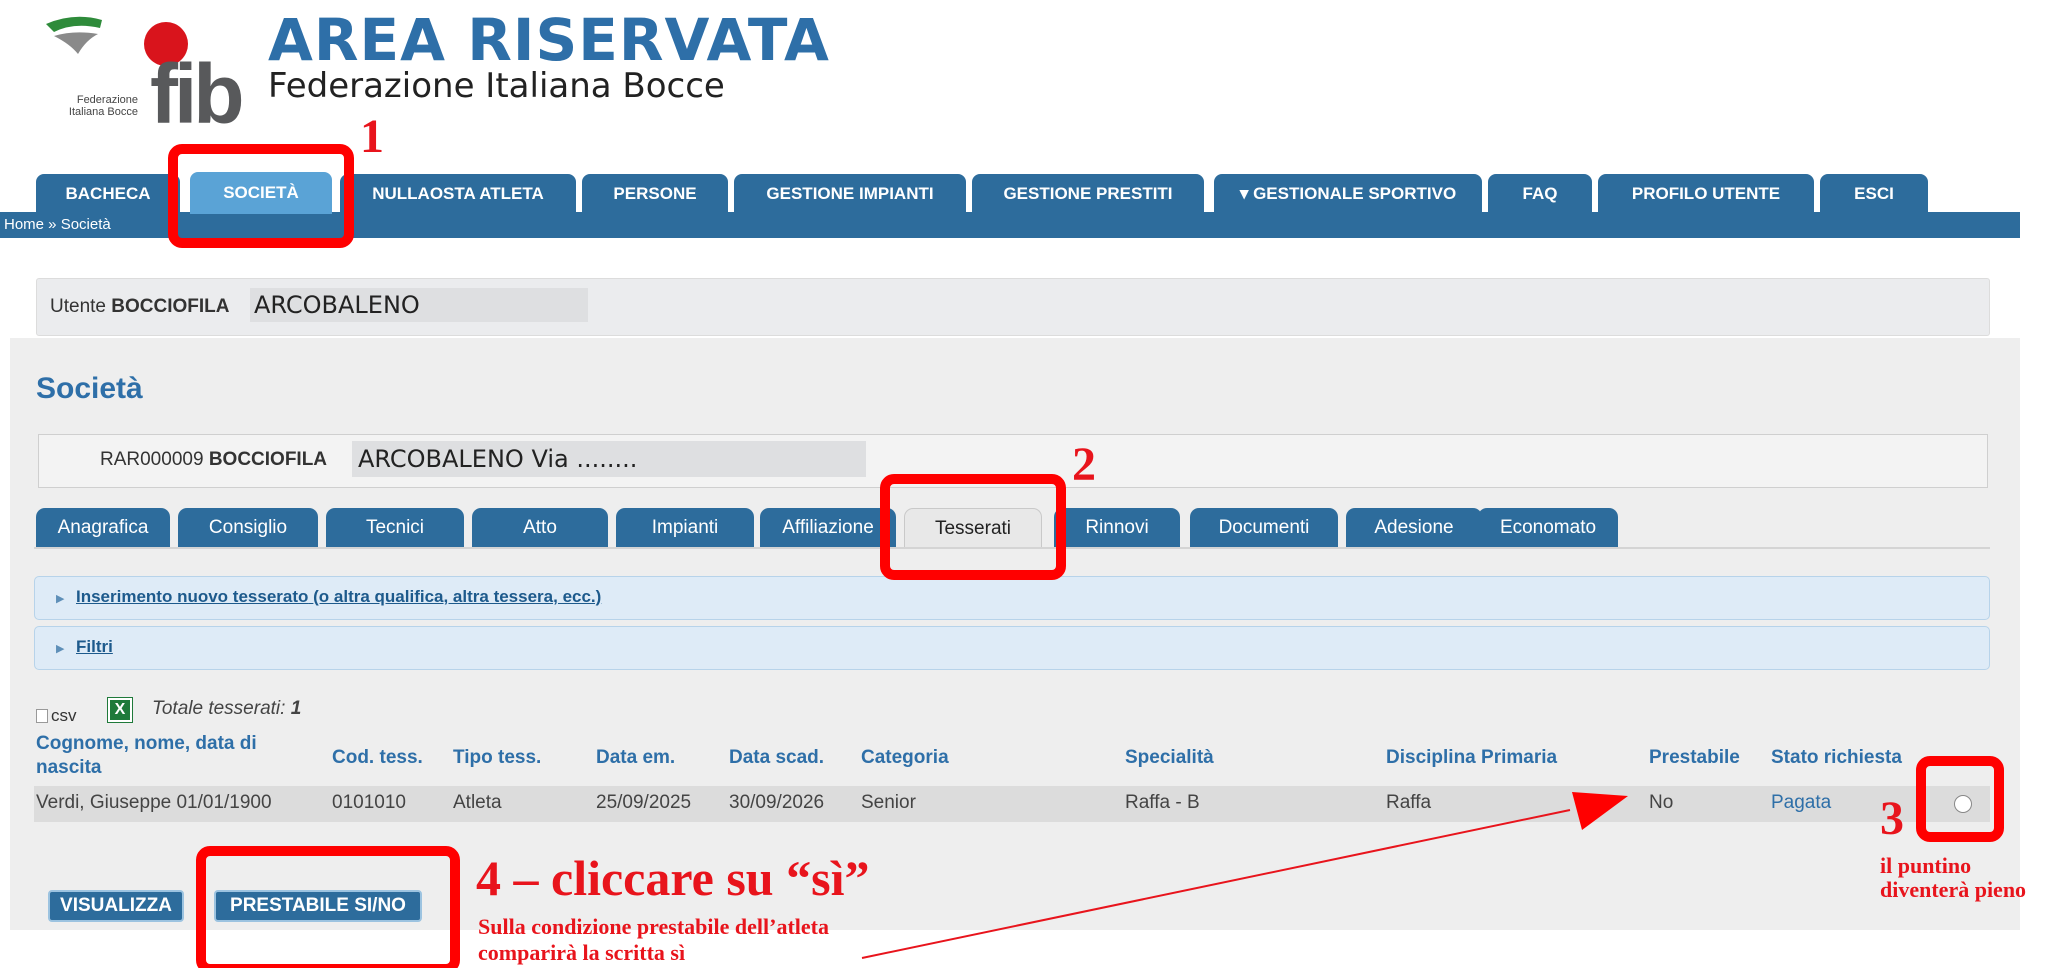 The image size is (2058, 968). Describe the element at coordinates (192, 596) in the screenshot. I see `new-member-link: Inserimento nuovo tesserato` at that location.